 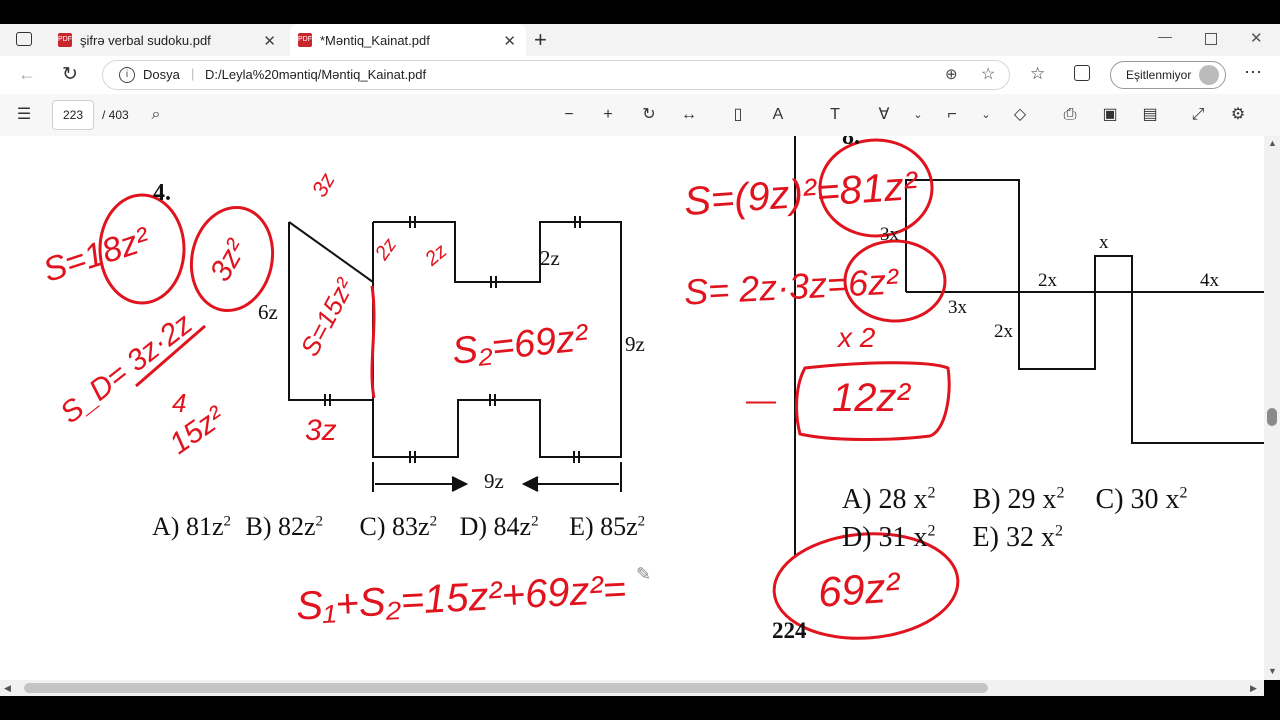 What do you see at coordinates (540, 40) in the screenshot?
I see `new-tab-button: +` at bounding box center [540, 40].